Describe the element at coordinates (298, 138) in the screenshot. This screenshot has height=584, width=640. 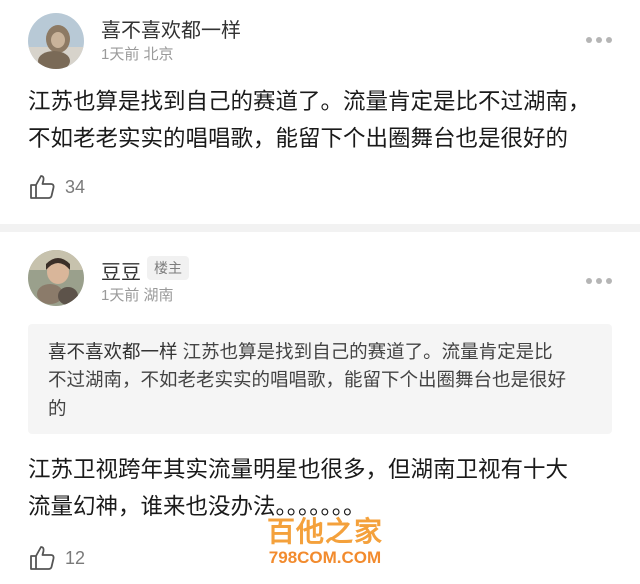
I see `comment-text-line: 不如老老实实的唱唱歌，能留下个出圈舞台也是很好的` at that location.